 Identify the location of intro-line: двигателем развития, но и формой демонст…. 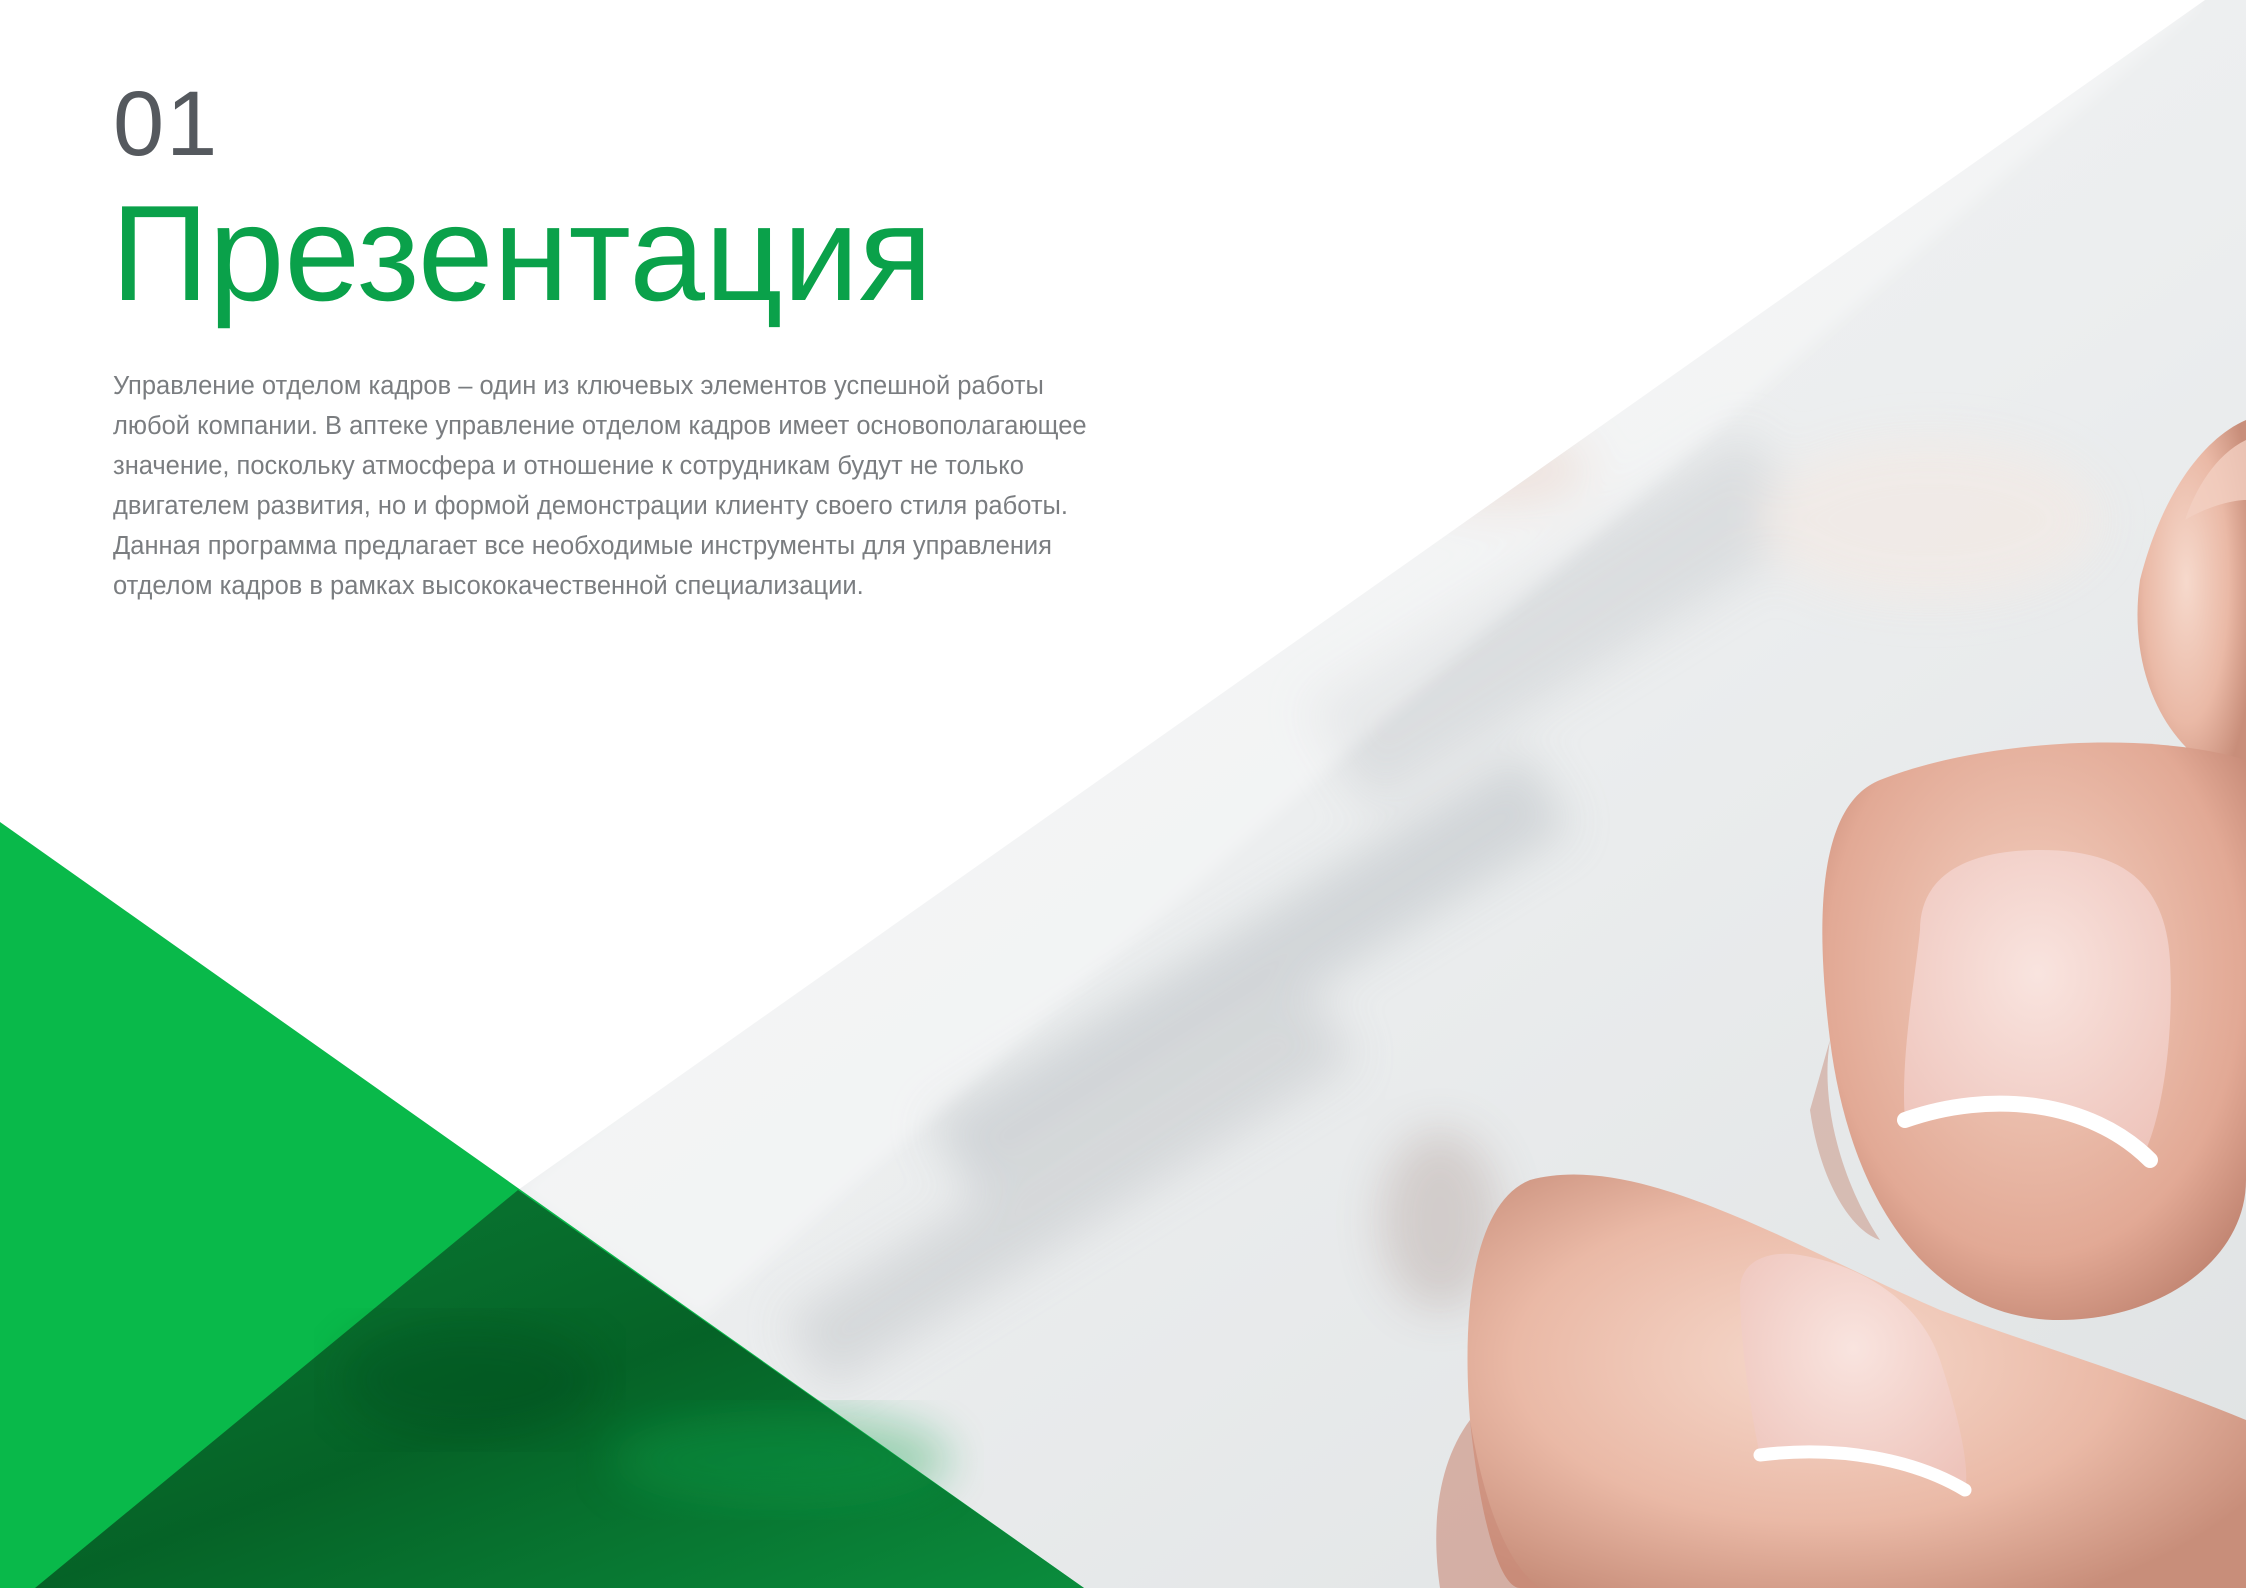
(590, 506).